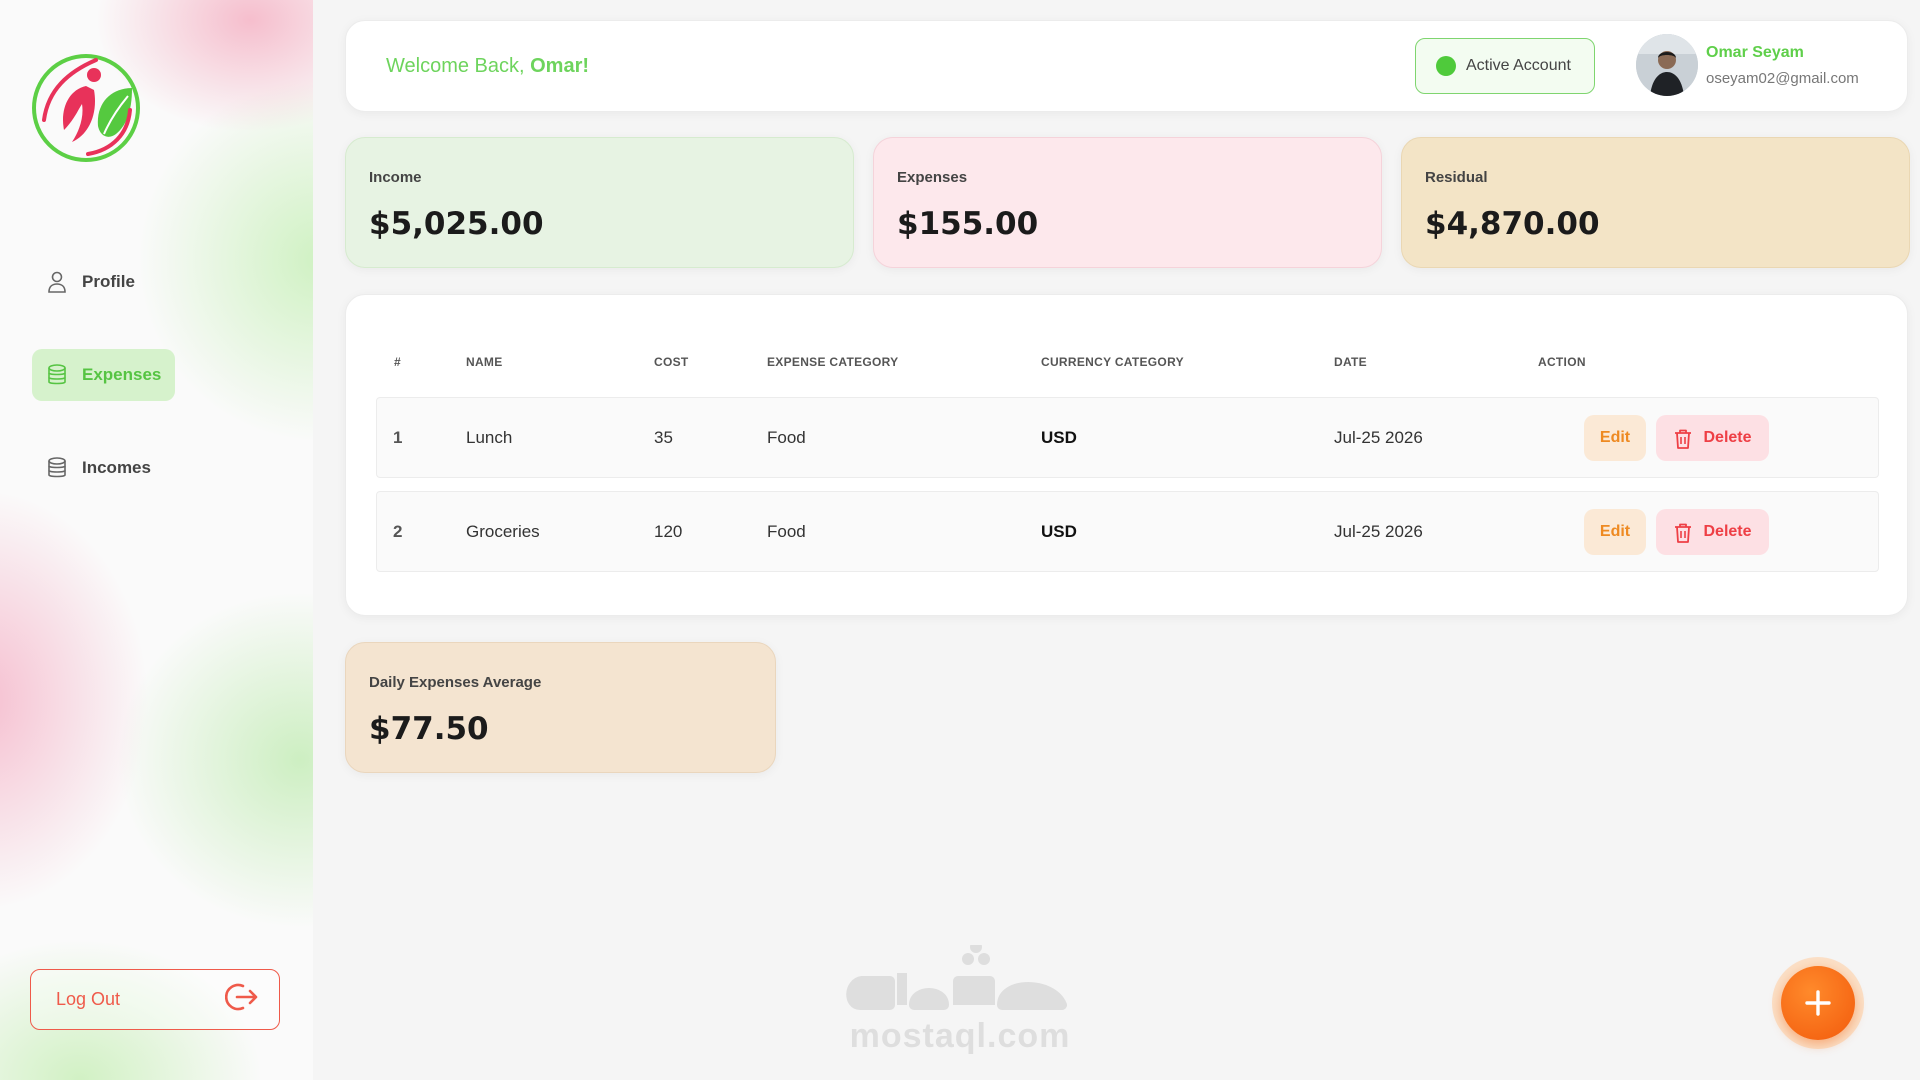 This screenshot has height=1080, width=1920. What do you see at coordinates (1127, 202) in the screenshot?
I see `expenses-card: Expenses $155.00` at bounding box center [1127, 202].